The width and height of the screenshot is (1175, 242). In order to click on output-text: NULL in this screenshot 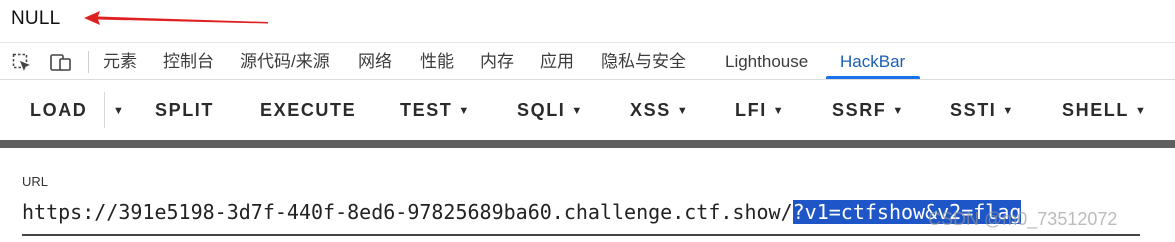, I will do `click(36, 18)`.